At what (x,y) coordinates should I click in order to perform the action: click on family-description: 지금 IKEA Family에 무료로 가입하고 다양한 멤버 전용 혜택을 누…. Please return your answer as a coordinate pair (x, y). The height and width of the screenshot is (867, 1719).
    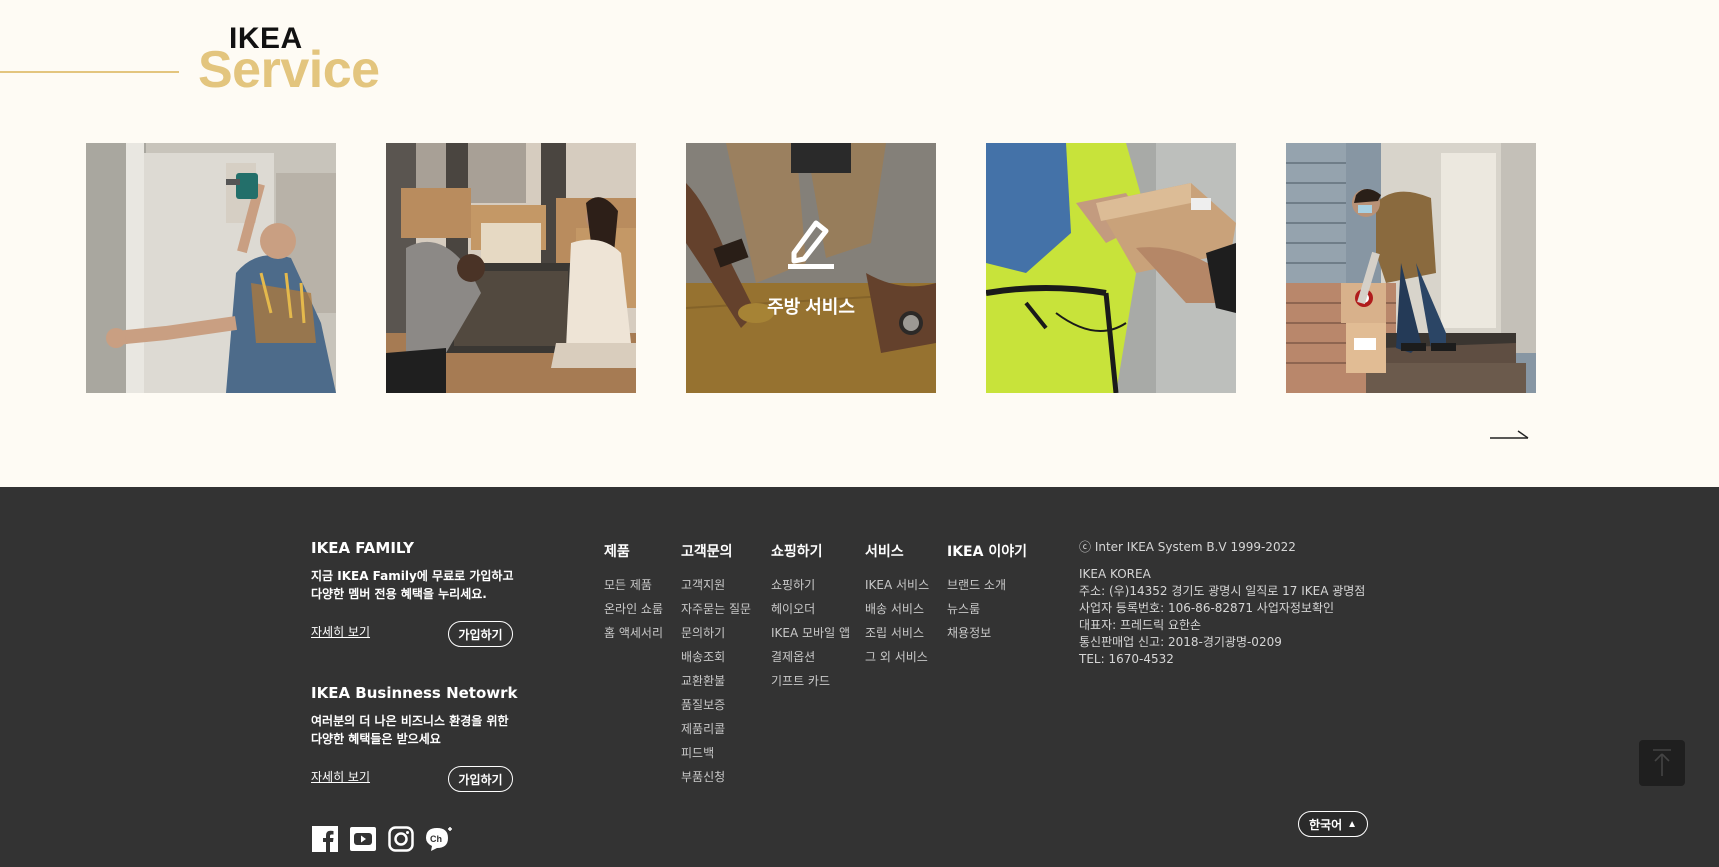
    Looking at the image, I should click on (421, 585).